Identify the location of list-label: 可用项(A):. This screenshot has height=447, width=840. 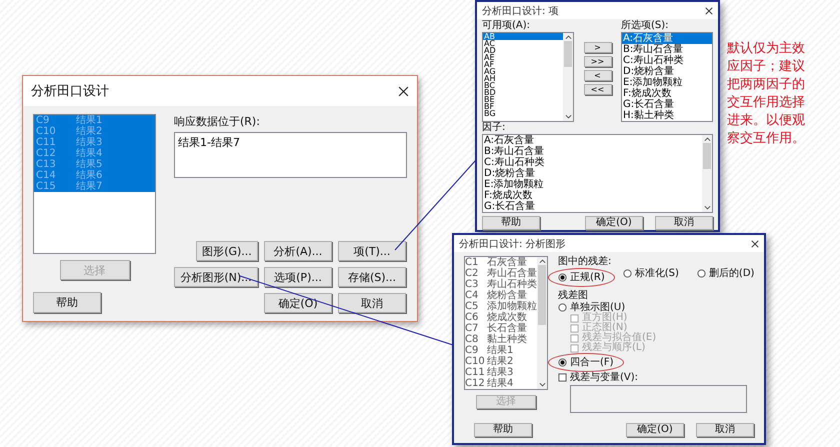
(507, 26).